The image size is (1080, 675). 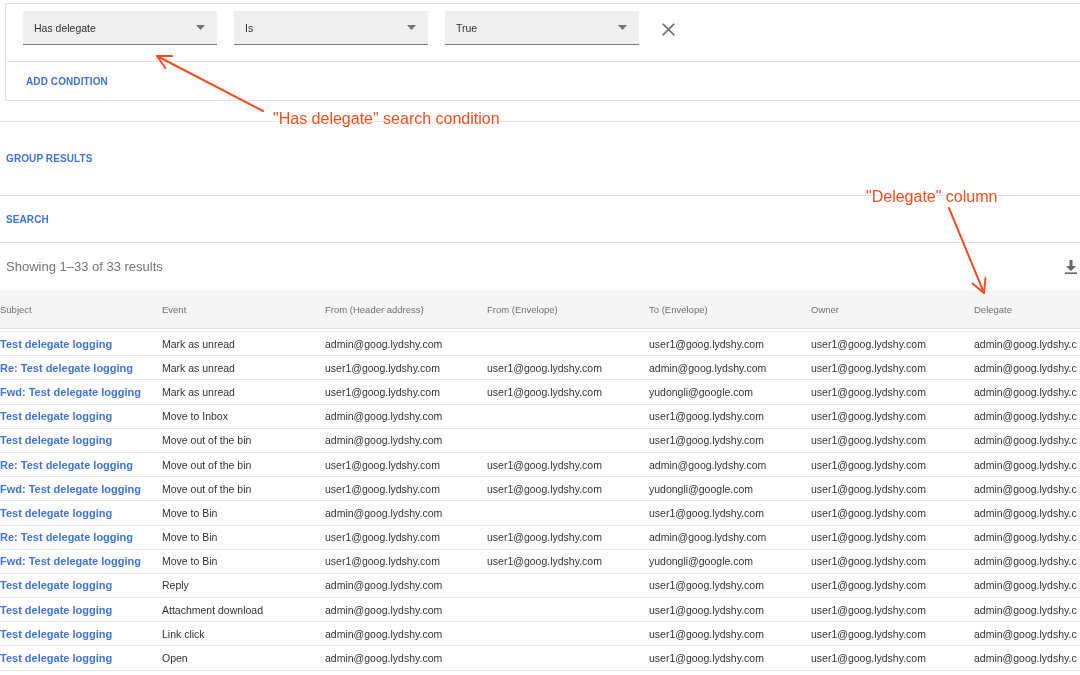 What do you see at coordinates (993, 309) in the screenshot?
I see `column-header: Delegate` at bounding box center [993, 309].